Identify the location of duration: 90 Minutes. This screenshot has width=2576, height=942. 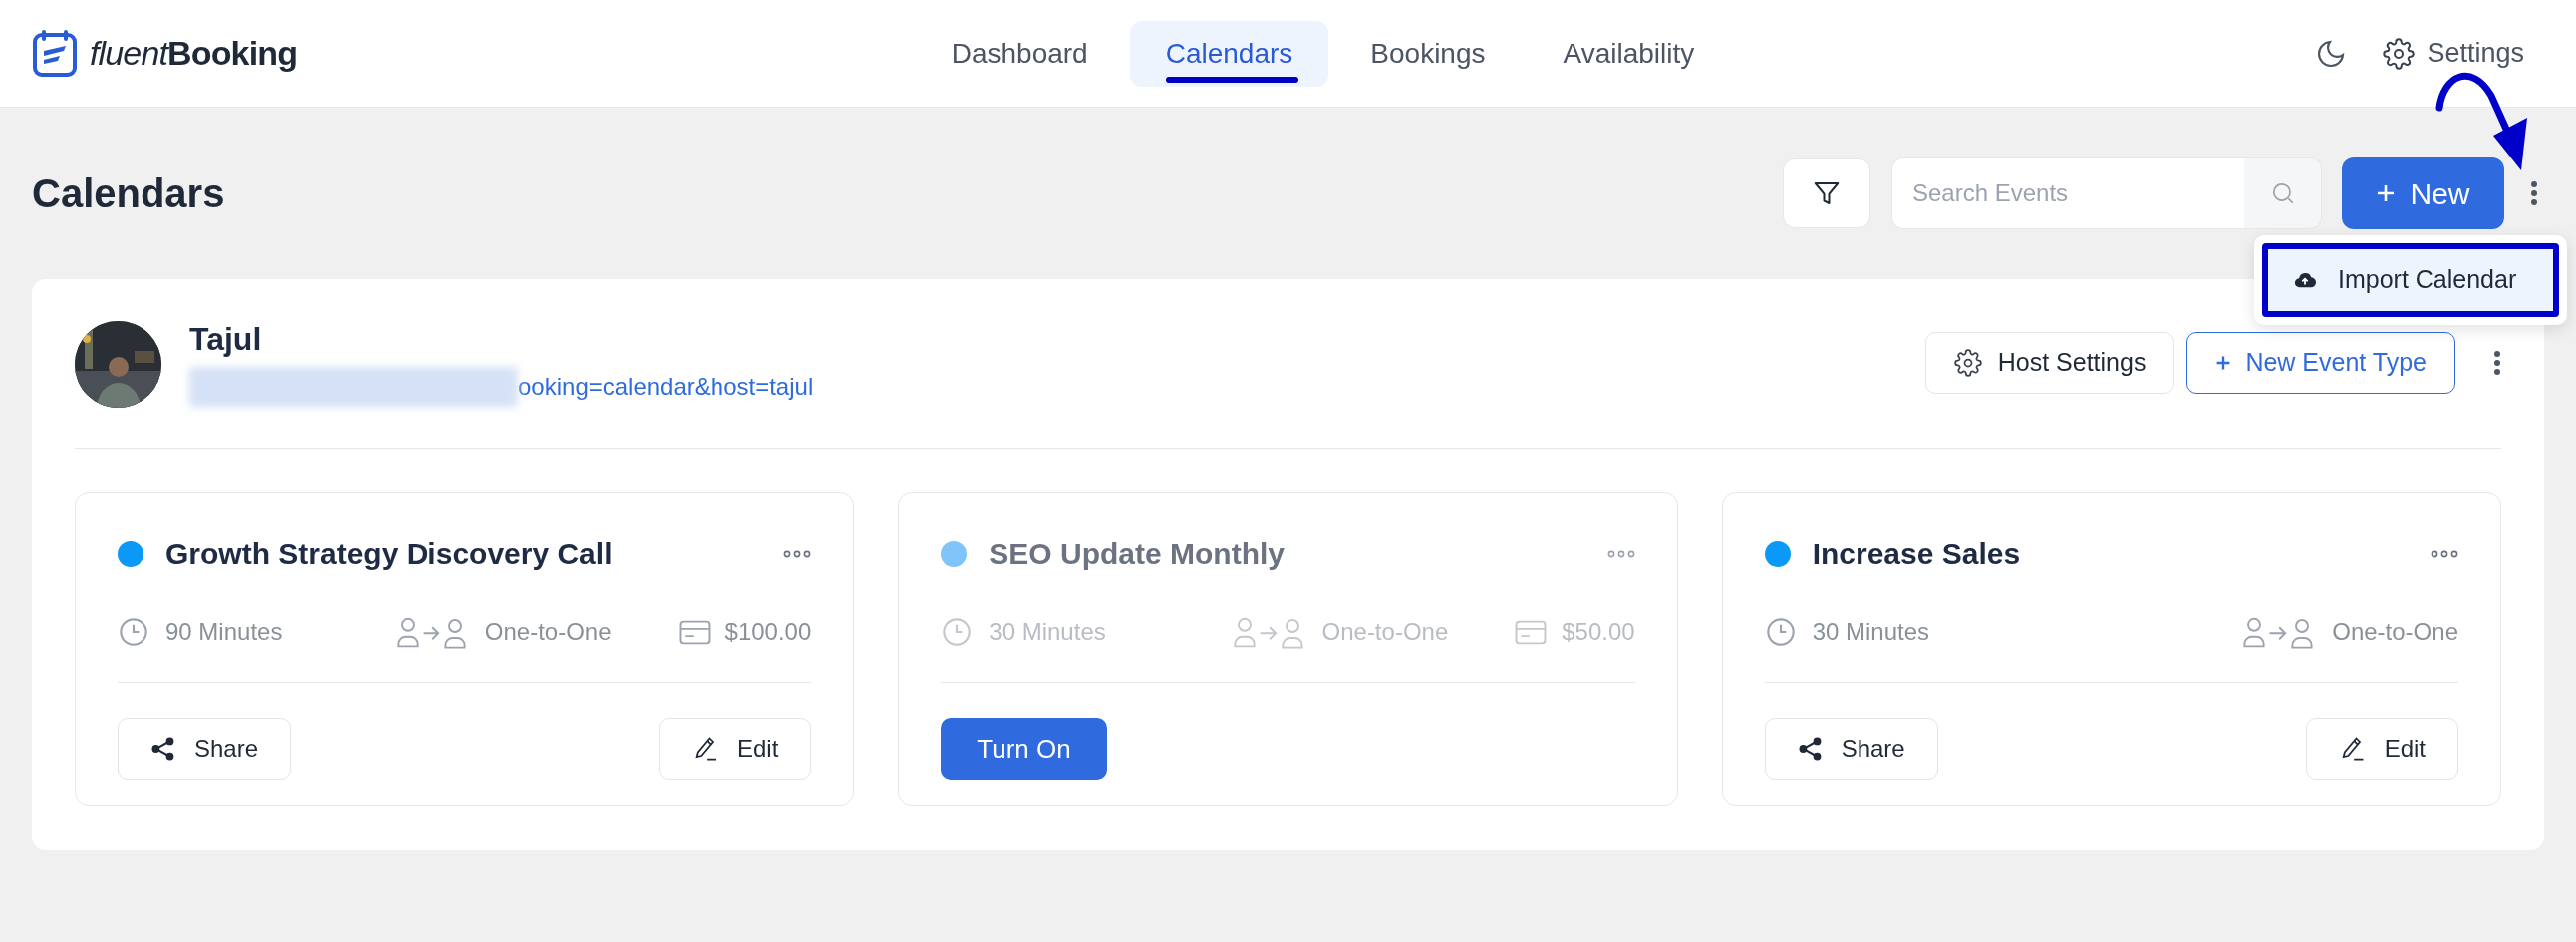
(224, 632).